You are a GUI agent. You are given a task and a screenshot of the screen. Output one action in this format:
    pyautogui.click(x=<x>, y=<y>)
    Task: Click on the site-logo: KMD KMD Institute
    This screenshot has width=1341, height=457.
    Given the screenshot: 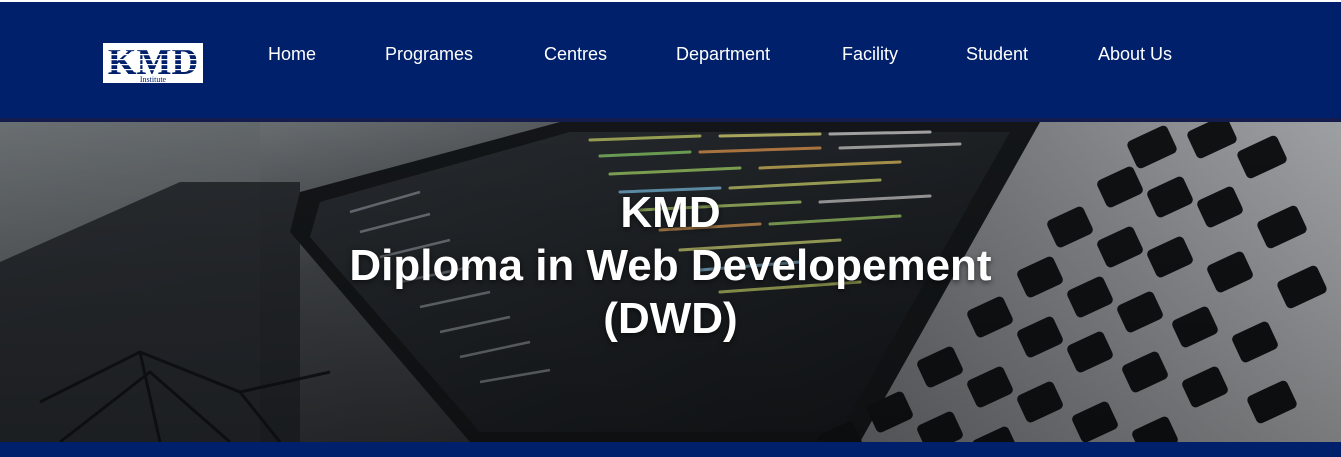 What is the action you would take?
    pyautogui.click(x=153, y=63)
    